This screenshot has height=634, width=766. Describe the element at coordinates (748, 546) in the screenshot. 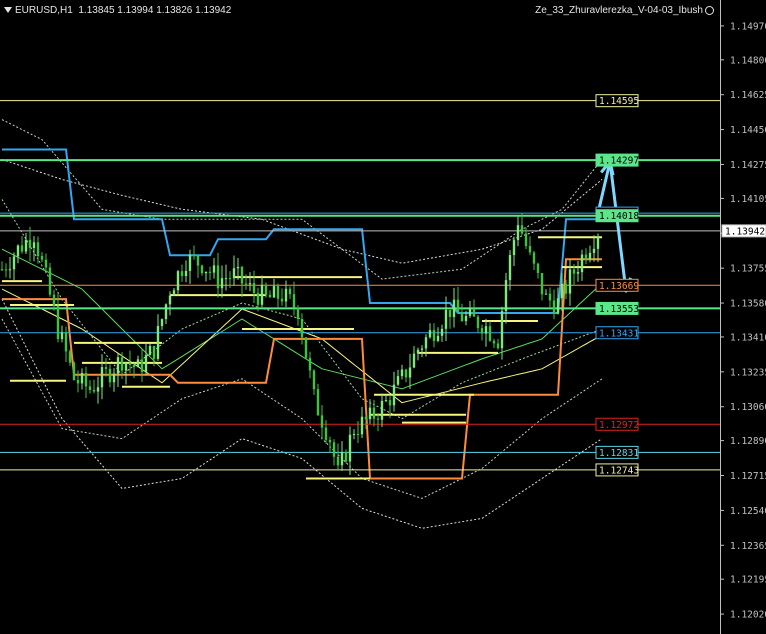

I see `price-tick-label: 1.12365` at that location.